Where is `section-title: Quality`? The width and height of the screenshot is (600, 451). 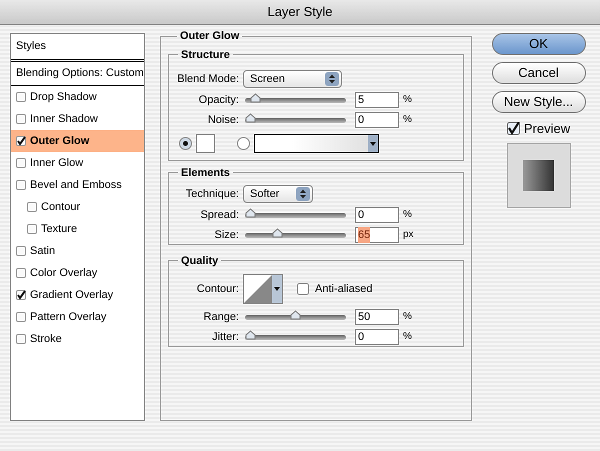 section-title: Quality is located at coordinates (199, 260).